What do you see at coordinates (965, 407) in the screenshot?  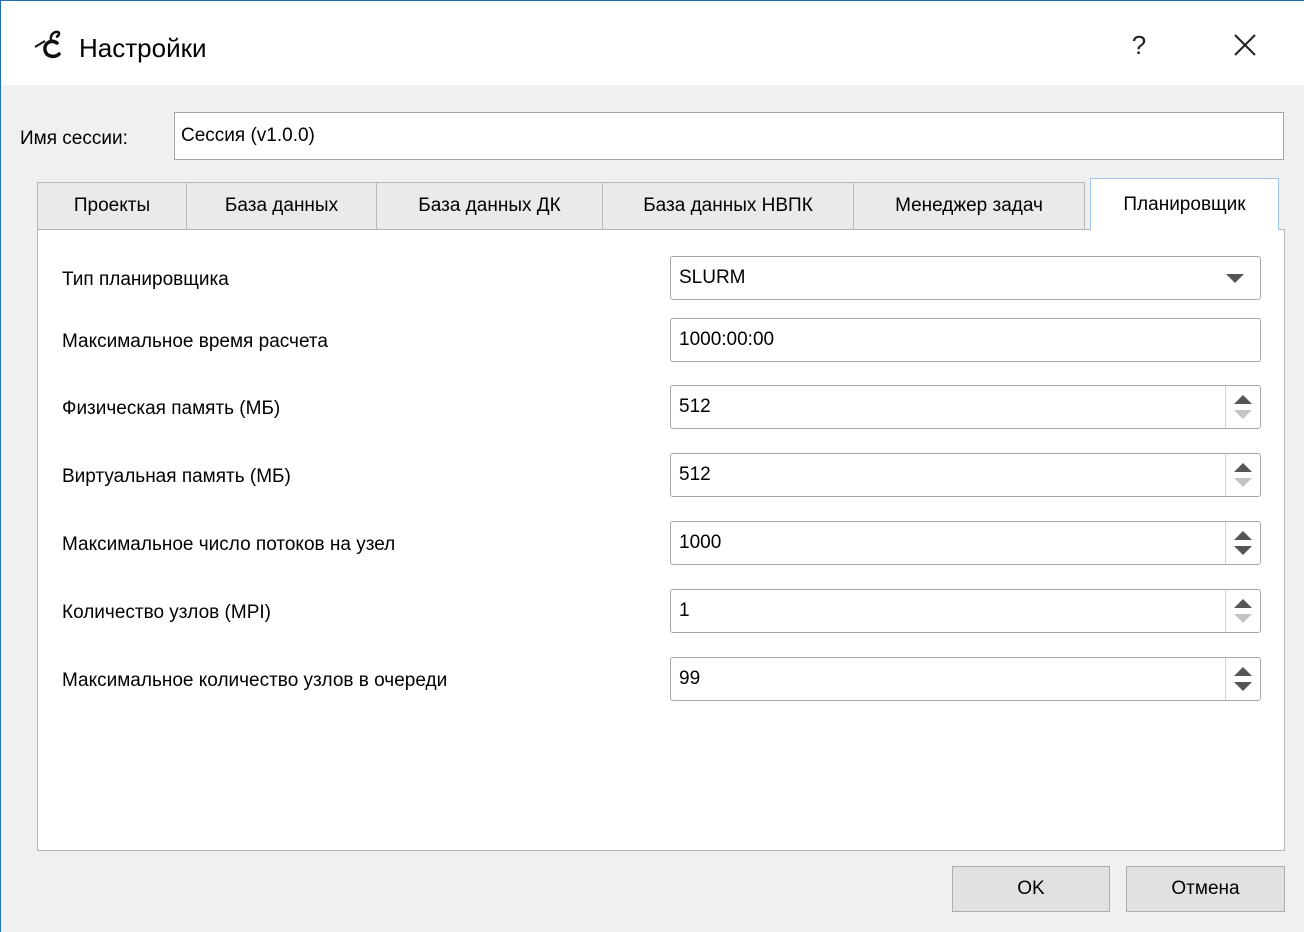 I see `phys-mem-spinbox: 512` at bounding box center [965, 407].